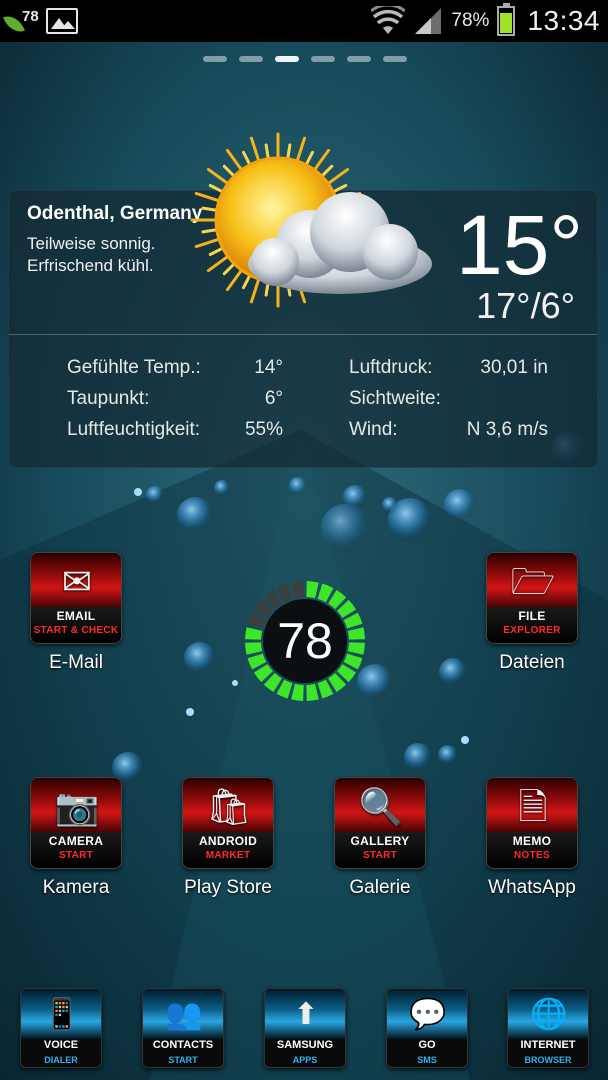 This screenshot has height=1080, width=608. I want to click on camera-icon: 📷 CAMERA START, so click(76, 823).